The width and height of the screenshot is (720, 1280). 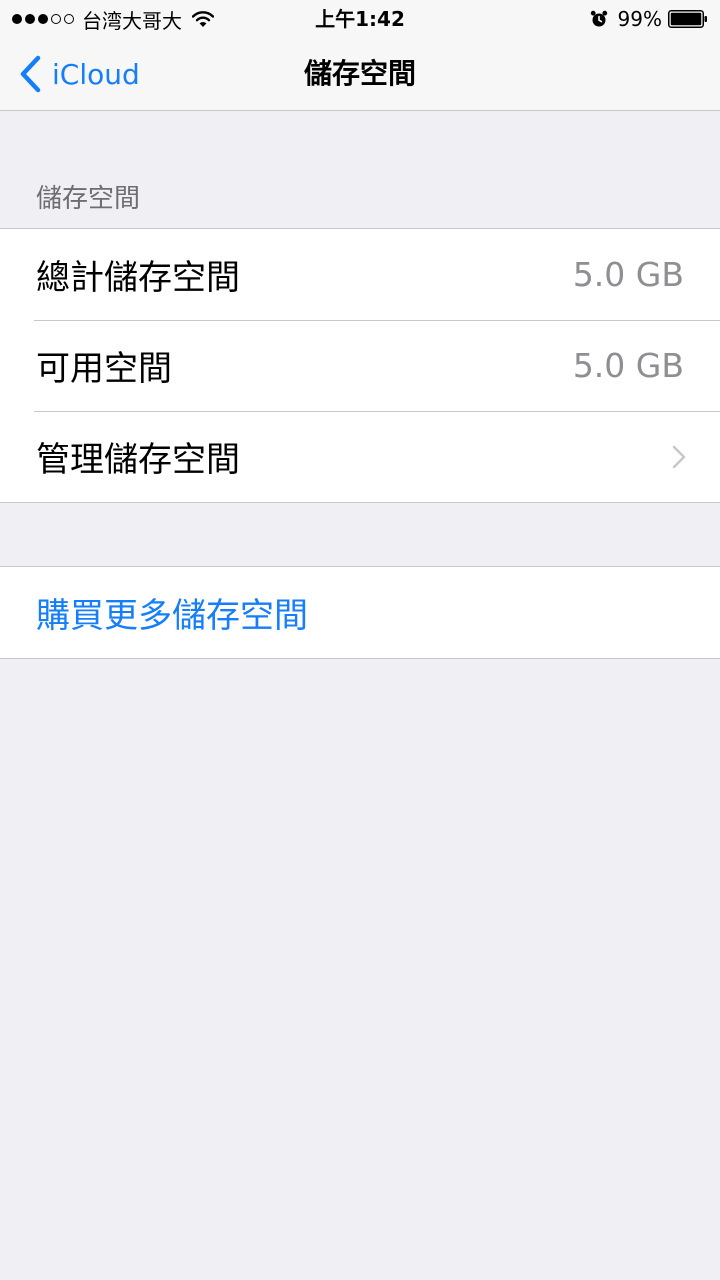 What do you see at coordinates (628, 365) in the screenshot?
I see `available-storage-value: 5.0 GB` at bounding box center [628, 365].